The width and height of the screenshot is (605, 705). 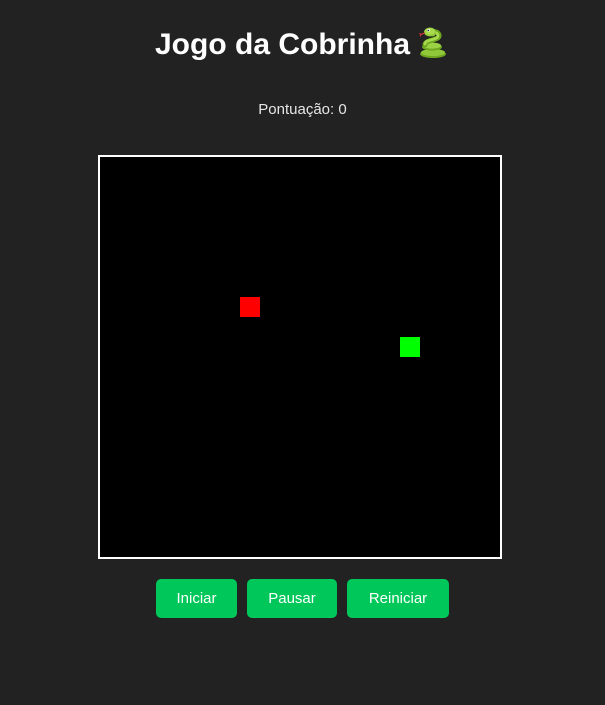 I want to click on pause-button: Pausar, so click(x=292, y=598).